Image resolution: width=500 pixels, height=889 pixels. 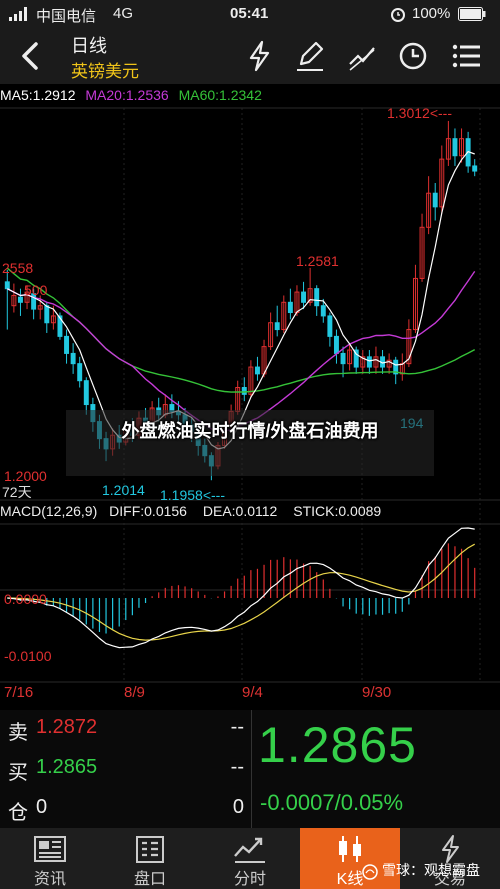 I want to click on menu-icon, so click(x=467, y=56).